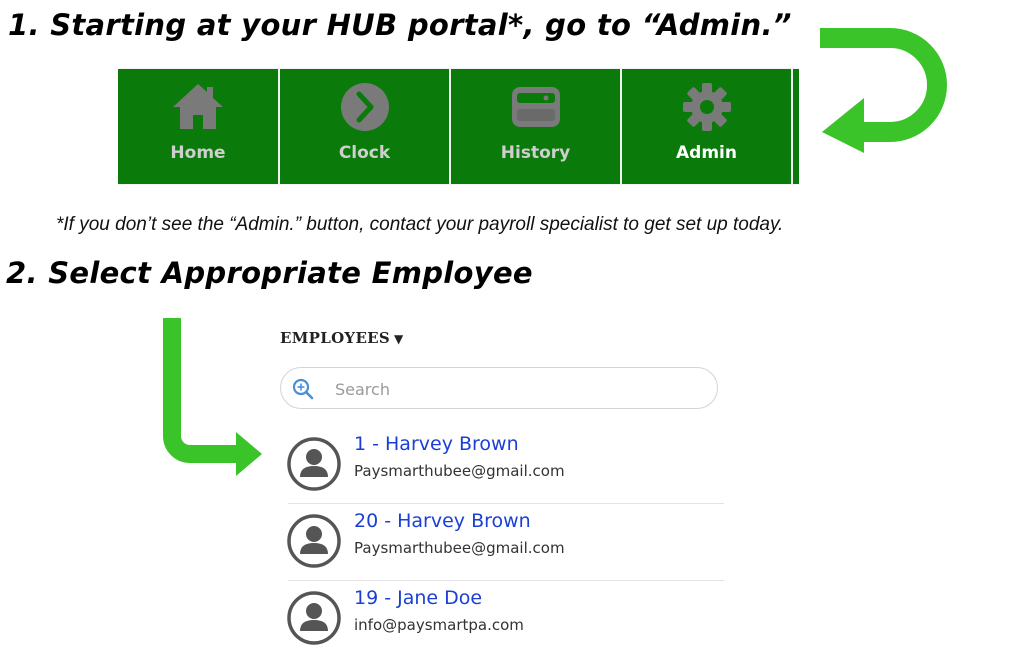  I want to click on curved-arrow-icon, so click(883, 90).